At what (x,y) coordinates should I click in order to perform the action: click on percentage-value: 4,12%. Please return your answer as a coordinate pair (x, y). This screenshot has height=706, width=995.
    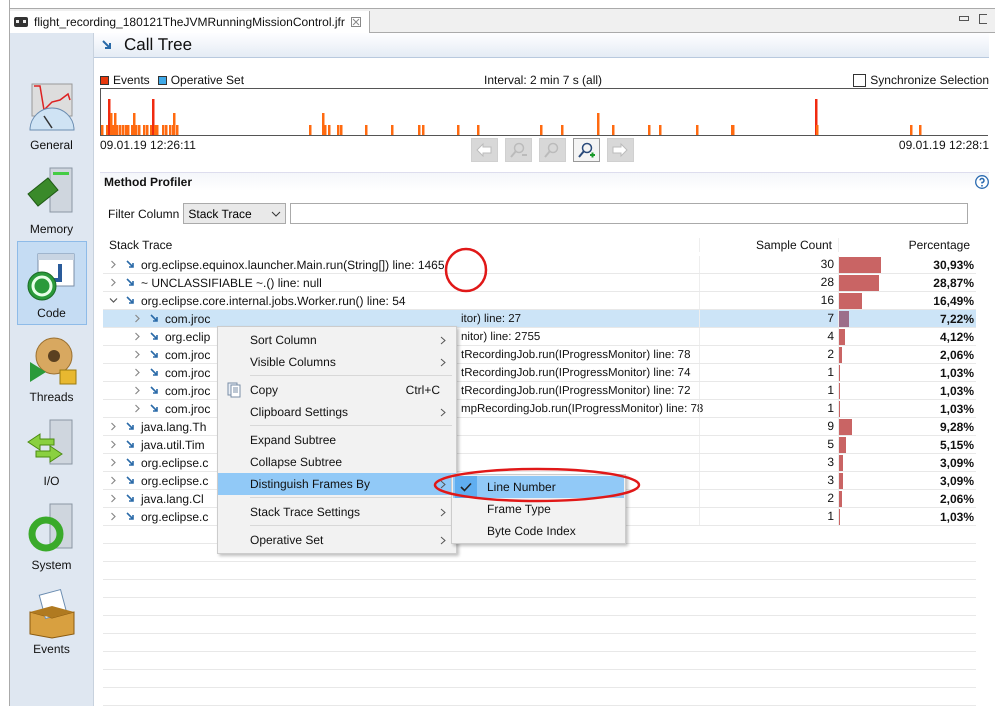
    Looking at the image, I should click on (957, 337).